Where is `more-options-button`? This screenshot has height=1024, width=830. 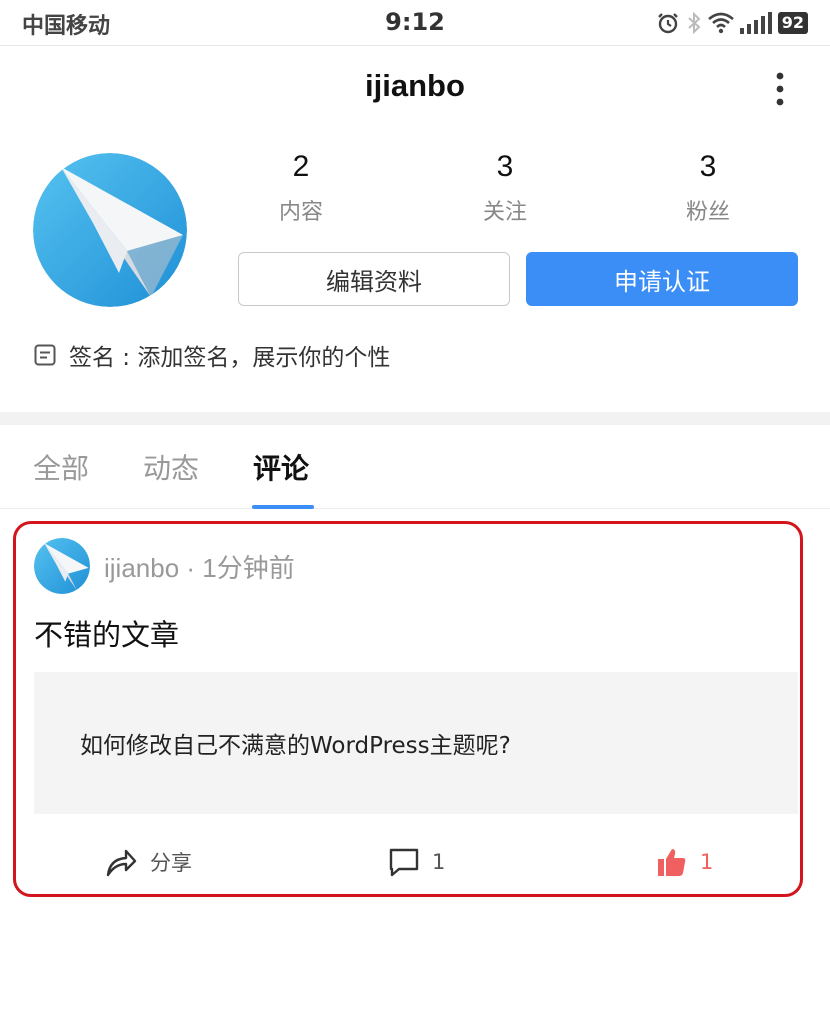 more-options-button is located at coordinates (780, 90).